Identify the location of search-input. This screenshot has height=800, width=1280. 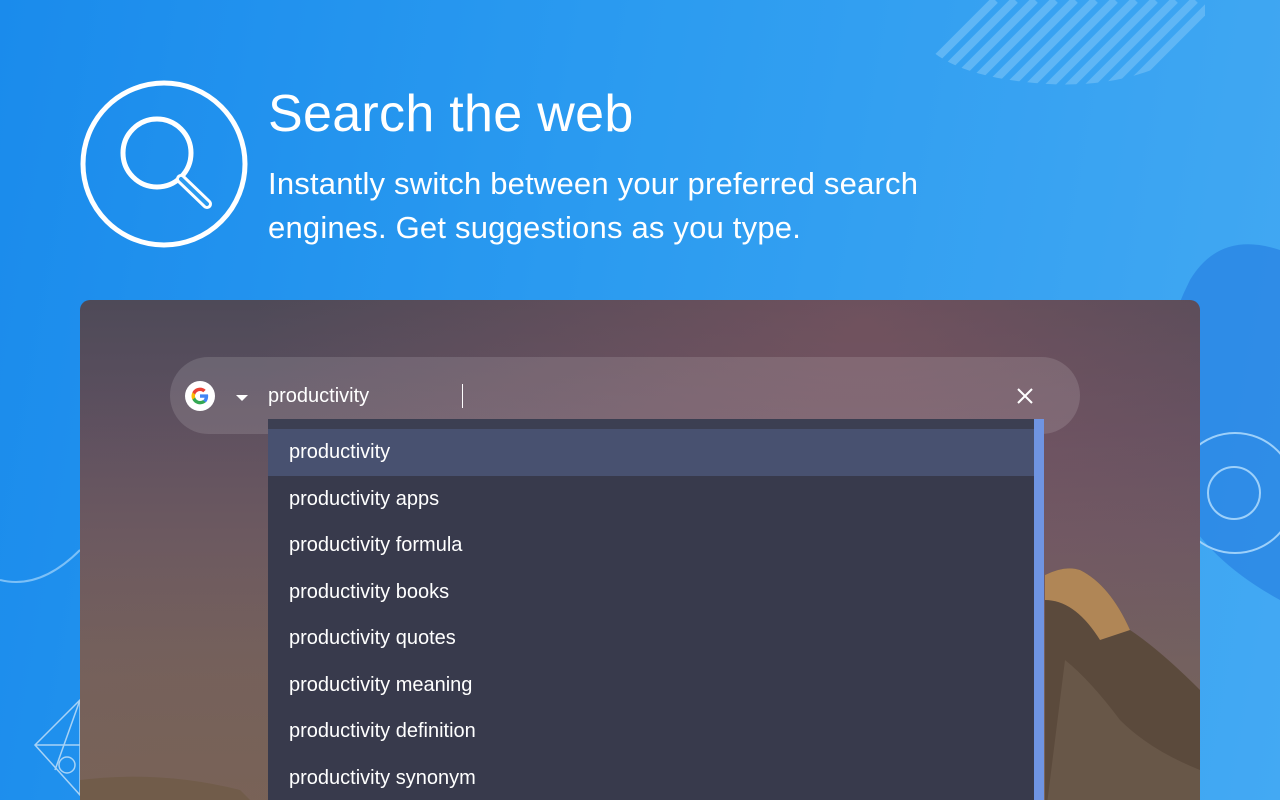
(618, 396).